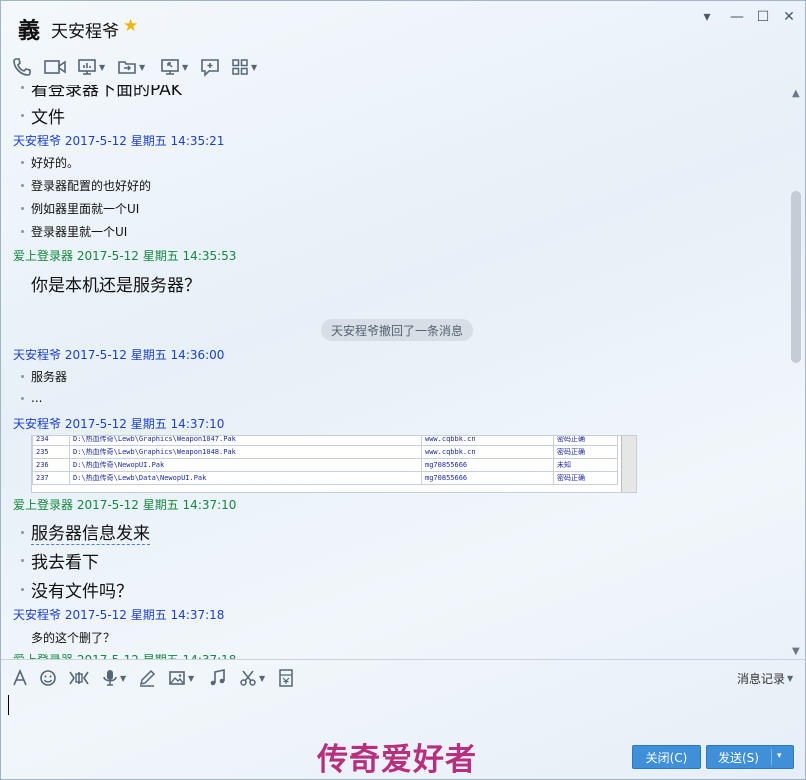 This screenshot has width=806, height=780. What do you see at coordinates (48, 678) in the screenshot?
I see `emoji-icon` at bounding box center [48, 678].